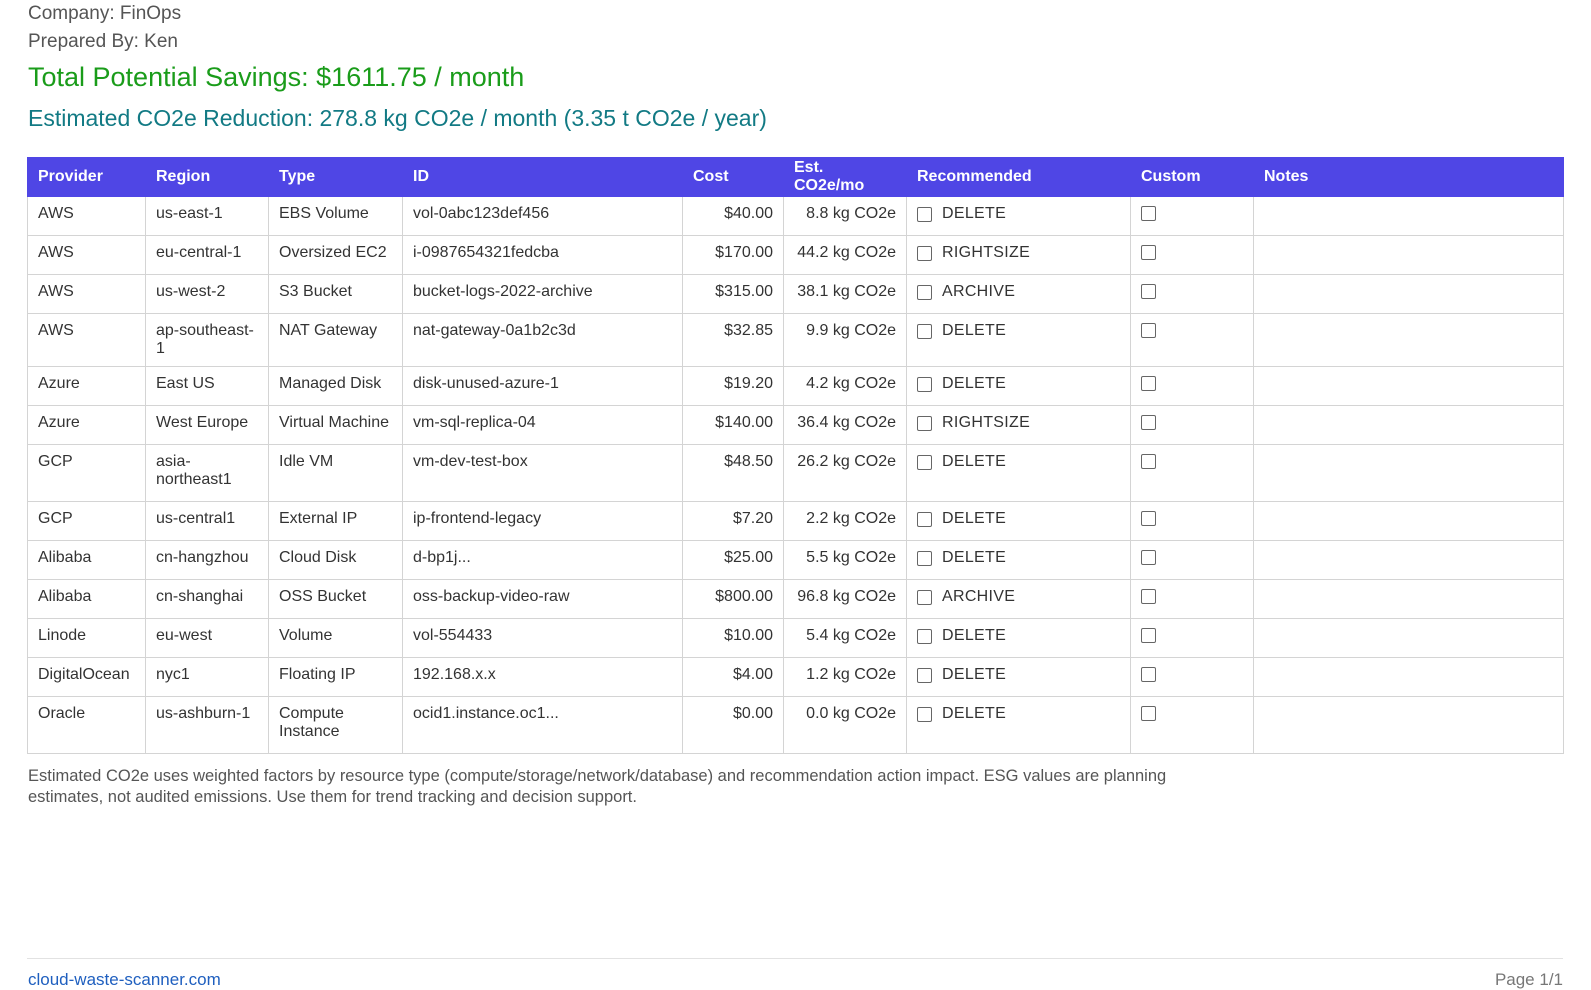 The width and height of the screenshot is (1591, 990). Describe the element at coordinates (845, 255) in the screenshot. I see `cell-co2: 44.2 kg CO2e` at that location.